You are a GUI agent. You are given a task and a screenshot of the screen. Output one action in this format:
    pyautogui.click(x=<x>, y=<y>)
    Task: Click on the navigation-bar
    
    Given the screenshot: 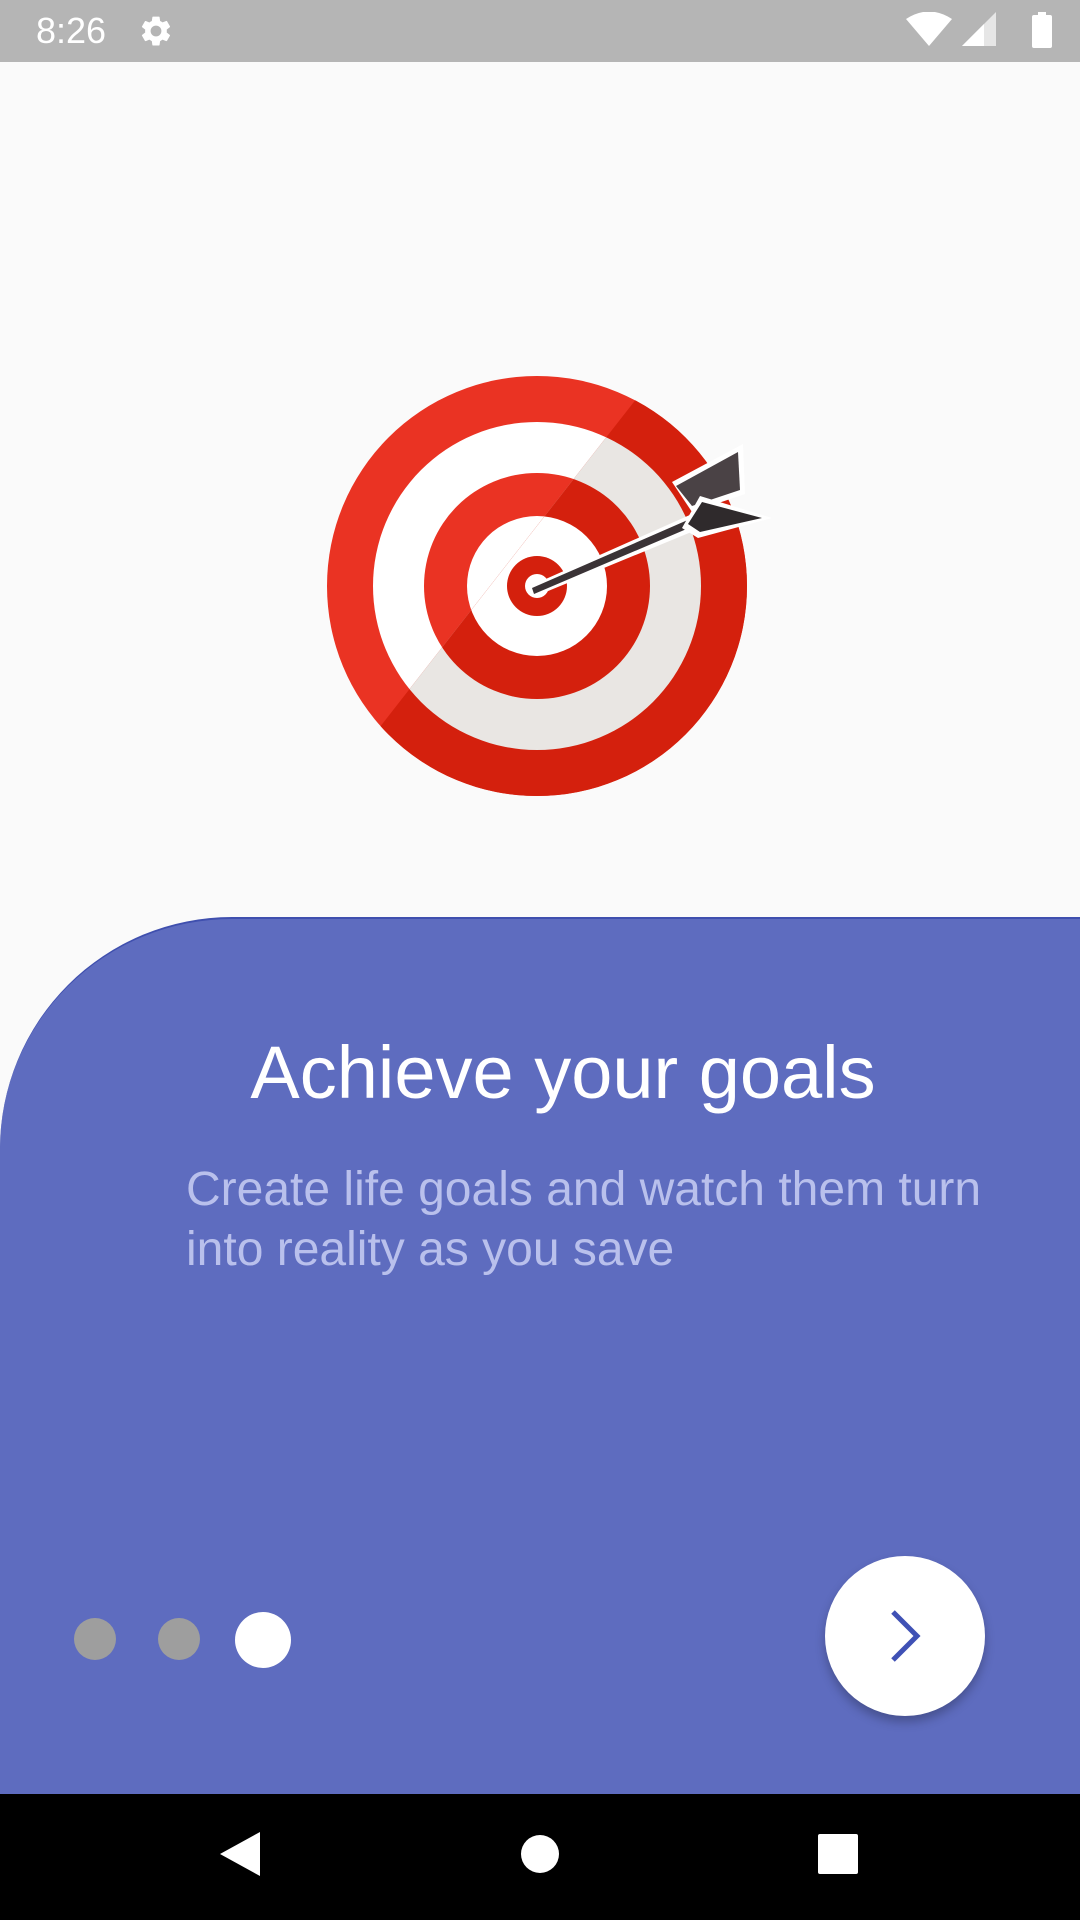 What is the action you would take?
    pyautogui.click(x=540, y=1857)
    